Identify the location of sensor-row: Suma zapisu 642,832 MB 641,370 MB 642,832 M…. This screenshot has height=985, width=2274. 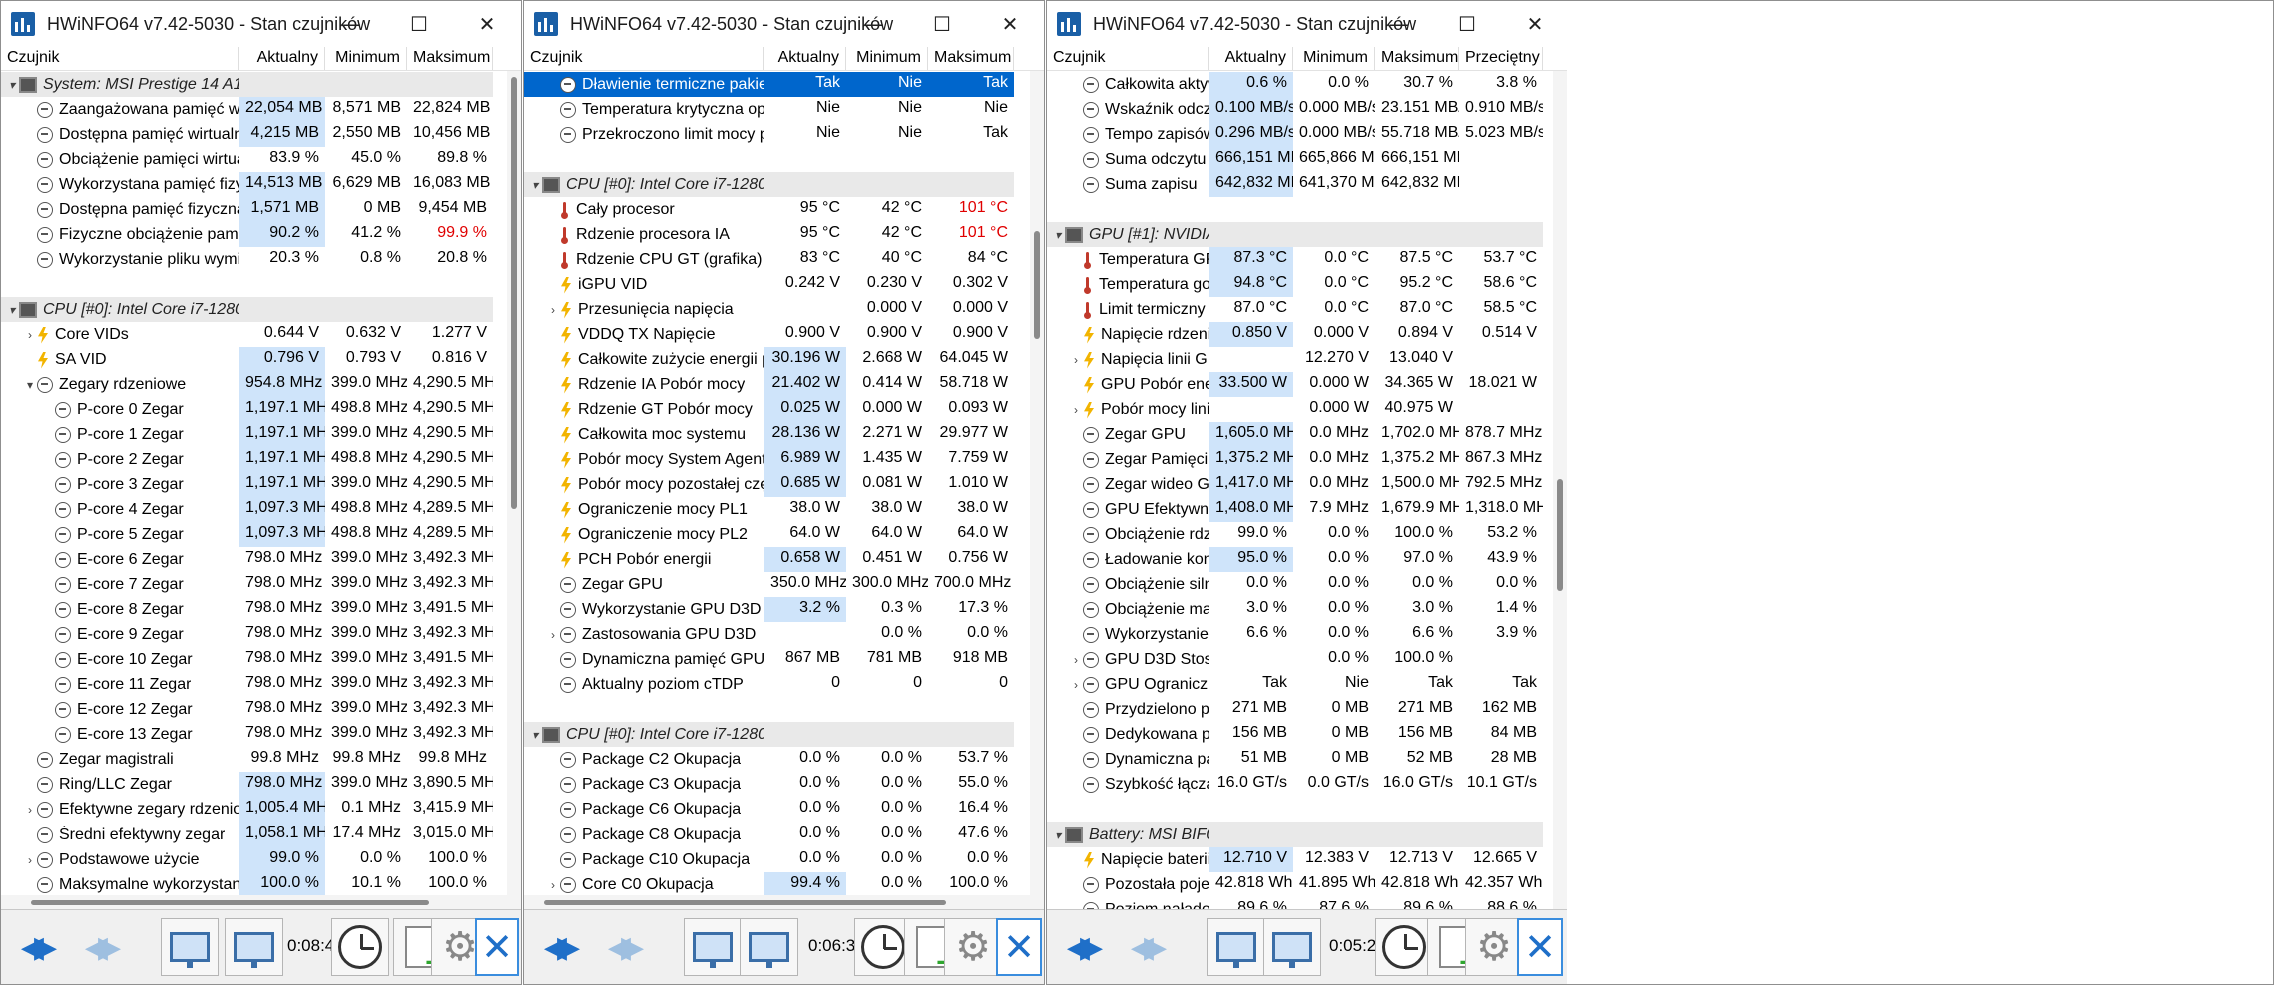
(1295, 184).